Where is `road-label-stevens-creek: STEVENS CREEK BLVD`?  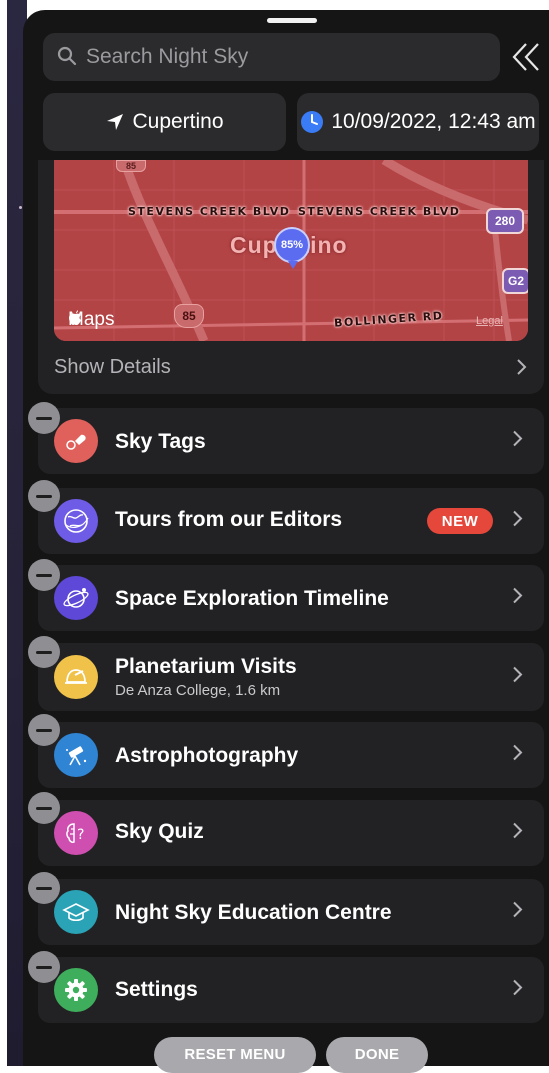
road-label-stevens-creek: STEVENS CREEK BLVD is located at coordinates (209, 211).